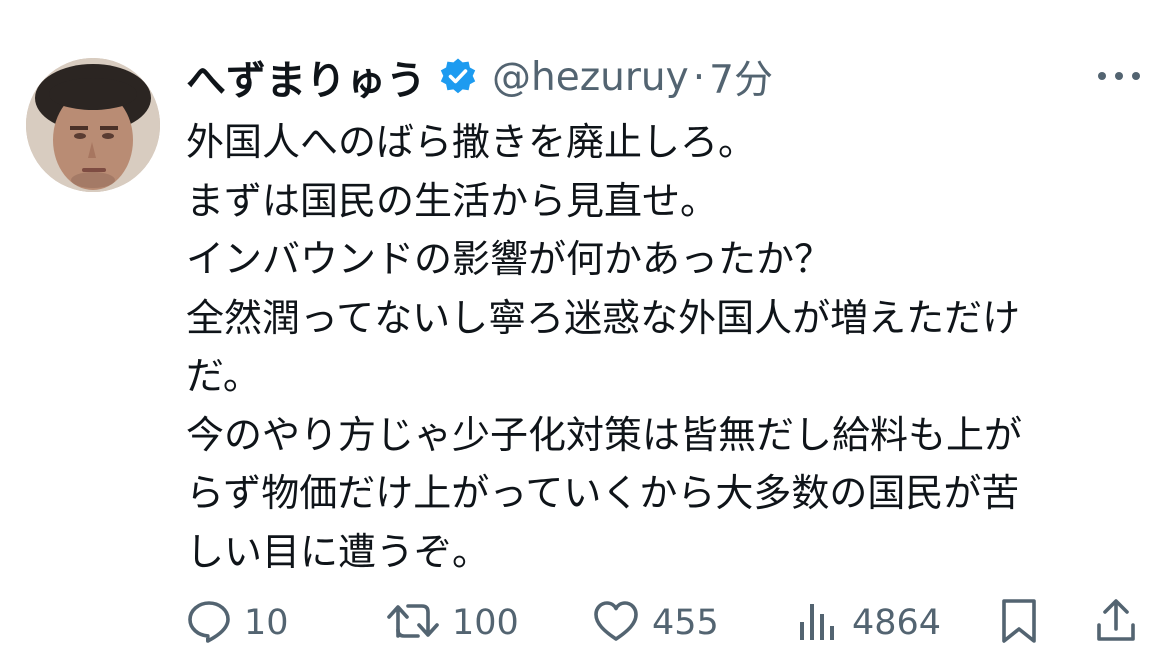  I want to click on bookmark-icon, so click(1019, 623).